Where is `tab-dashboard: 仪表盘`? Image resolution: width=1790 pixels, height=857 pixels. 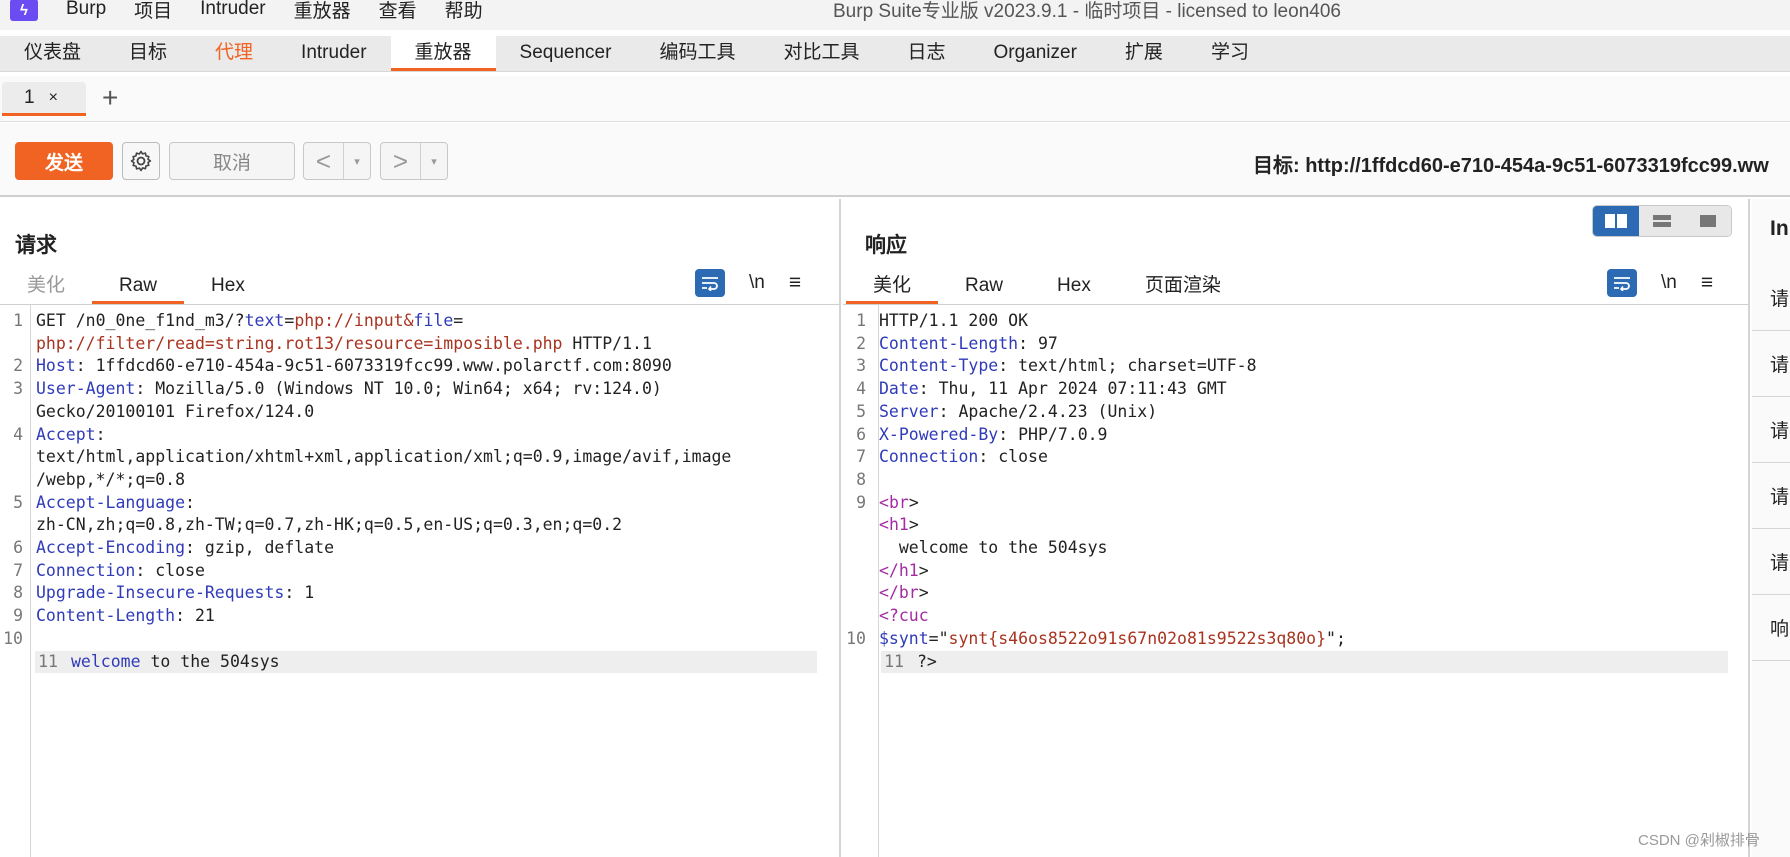 tab-dashboard: 仪表盘 is located at coordinates (52, 53).